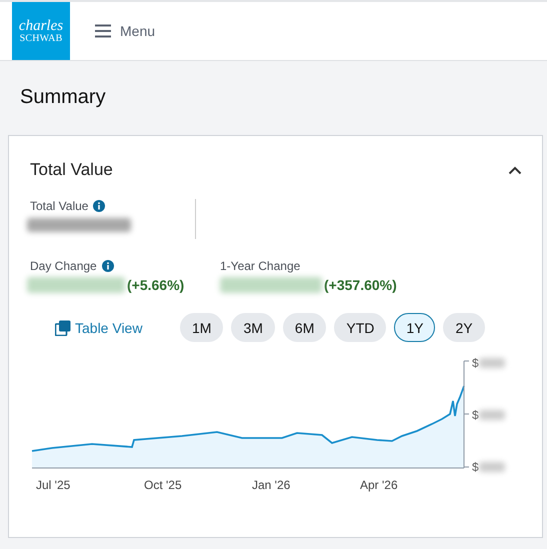 The width and height of the screenshot is (547, 549). Describe the element at coordinates (379, 485) in the screenshot. I see `axis-label: Apr '26` at that location.